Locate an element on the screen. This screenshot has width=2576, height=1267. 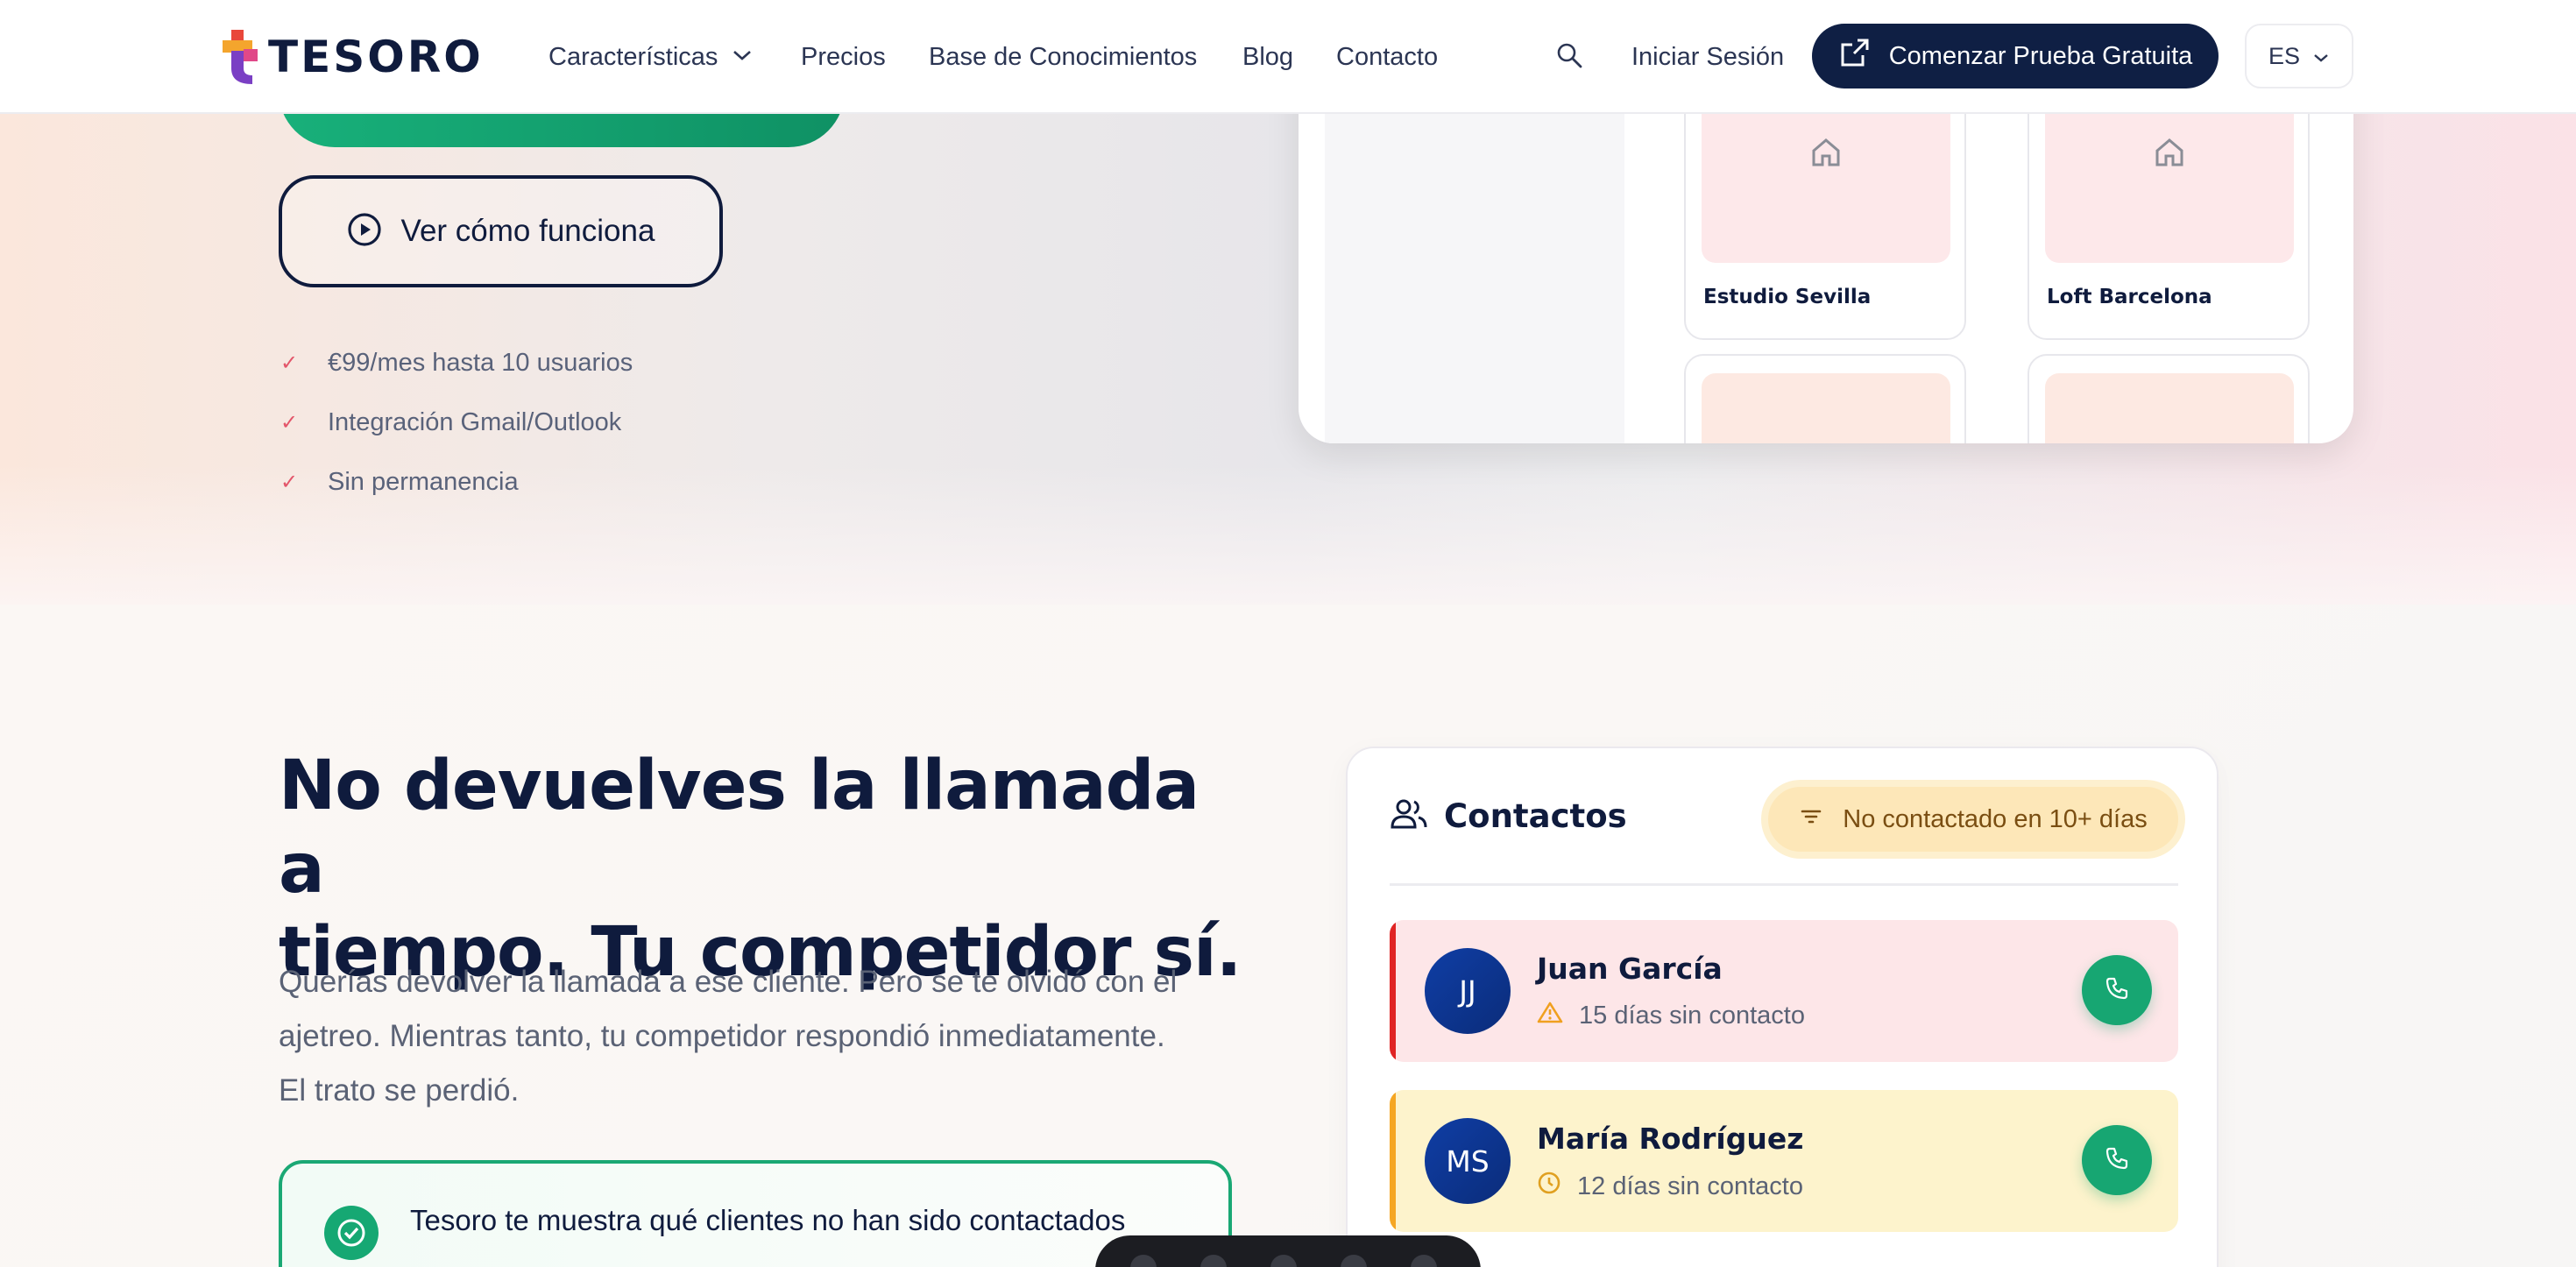
nav-item-caracteristicas: Características is located at coordinates (650, 57).